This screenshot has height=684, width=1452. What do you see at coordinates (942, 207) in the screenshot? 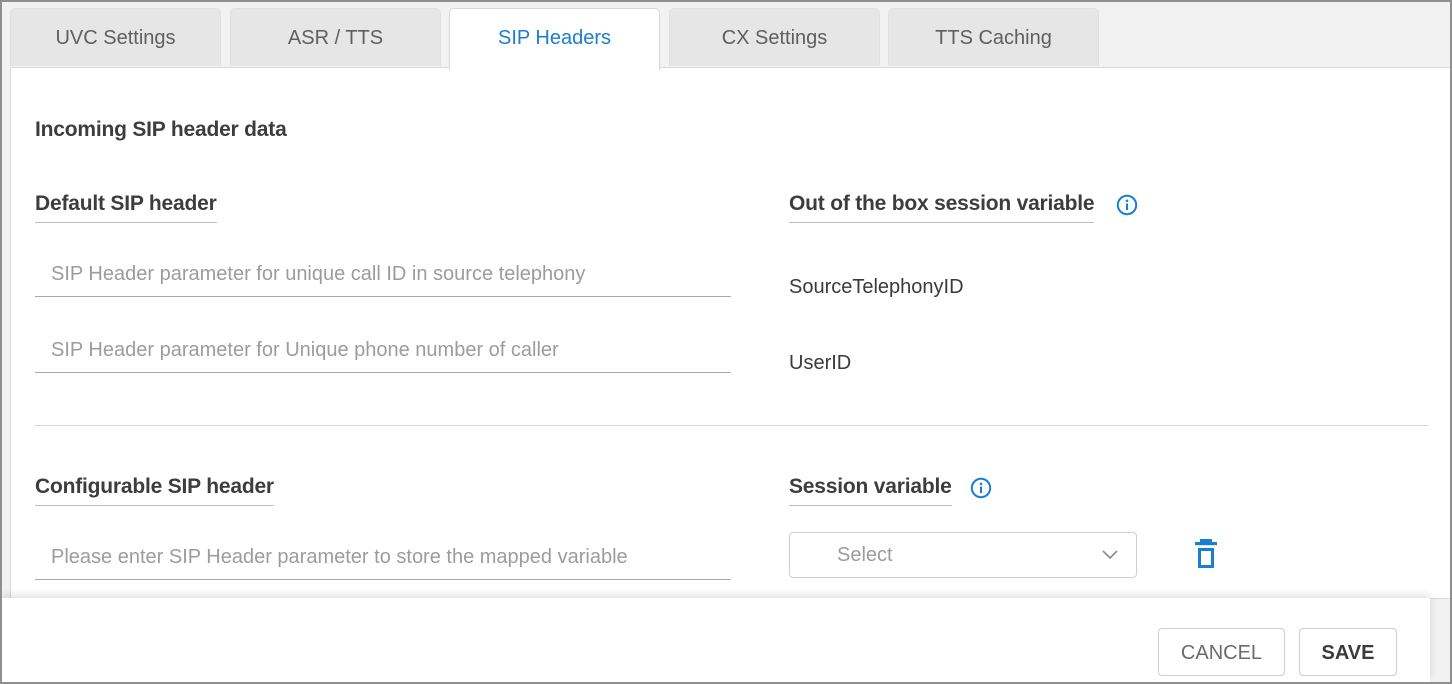
I see `out-of-box-variable-heading: Out of the box session variable` at bounding box center [942, 207].